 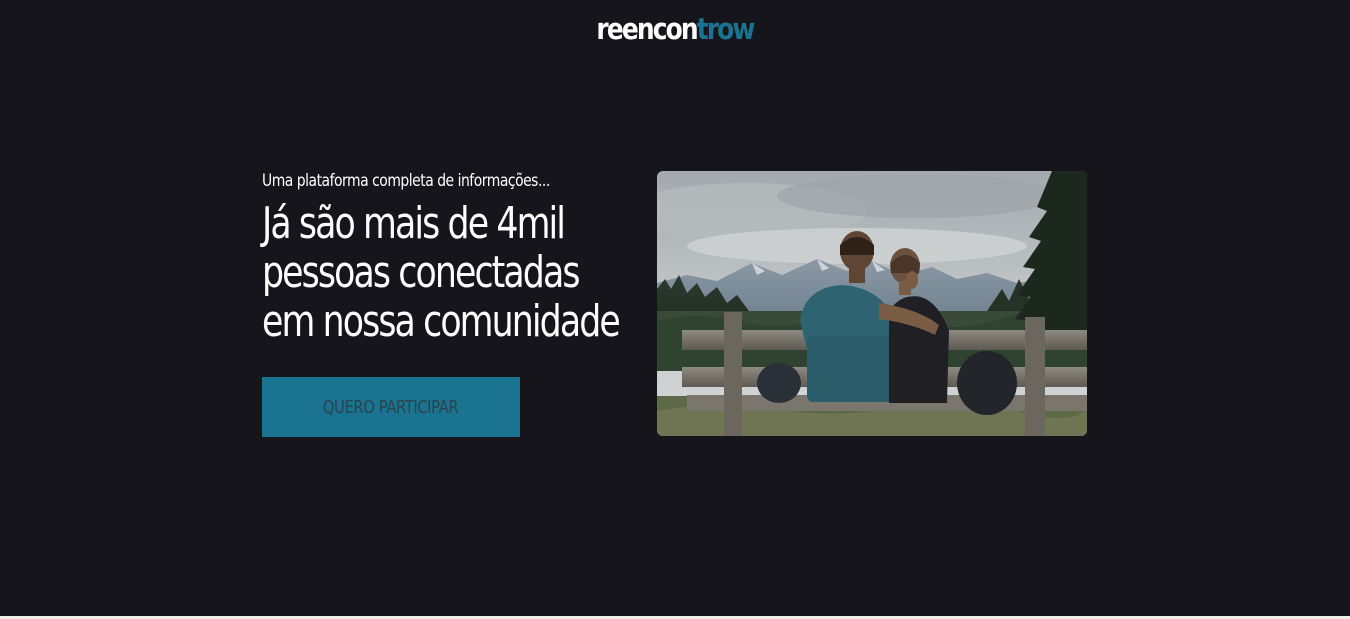 I want to click on brand-logo: reencontrow, so click(x=675, y=29).